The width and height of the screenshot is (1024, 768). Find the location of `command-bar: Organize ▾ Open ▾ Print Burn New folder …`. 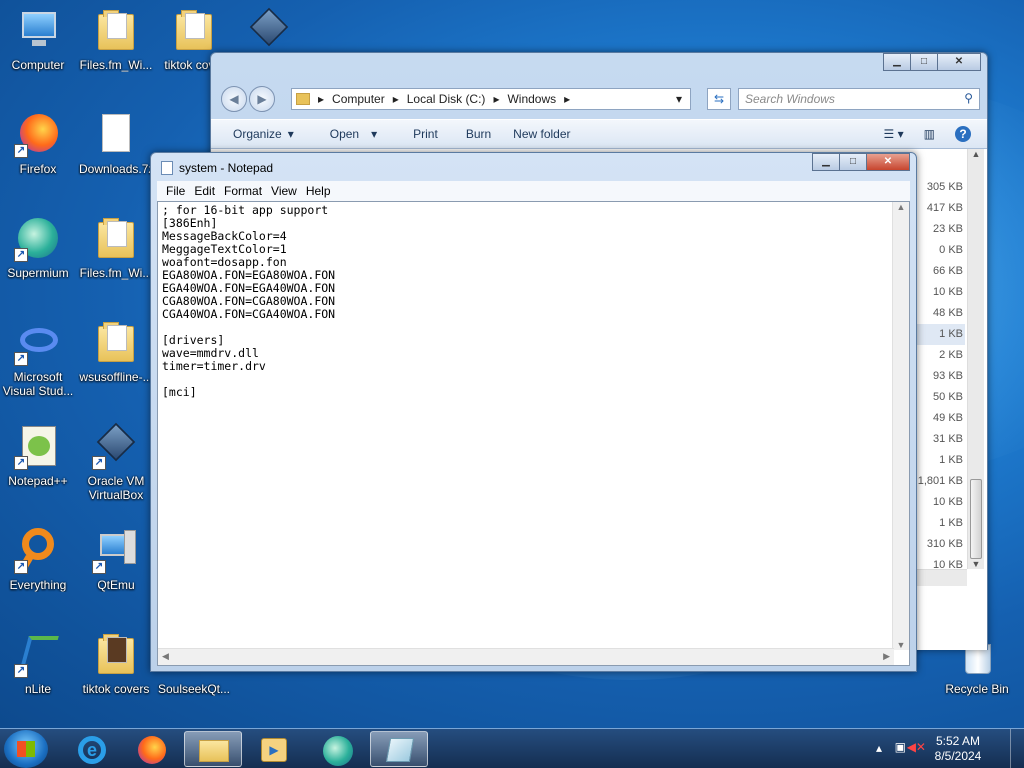

command-bar: Organize ▾ Open ▾ Print Burn New folder … is located at coordinates (599, 134).